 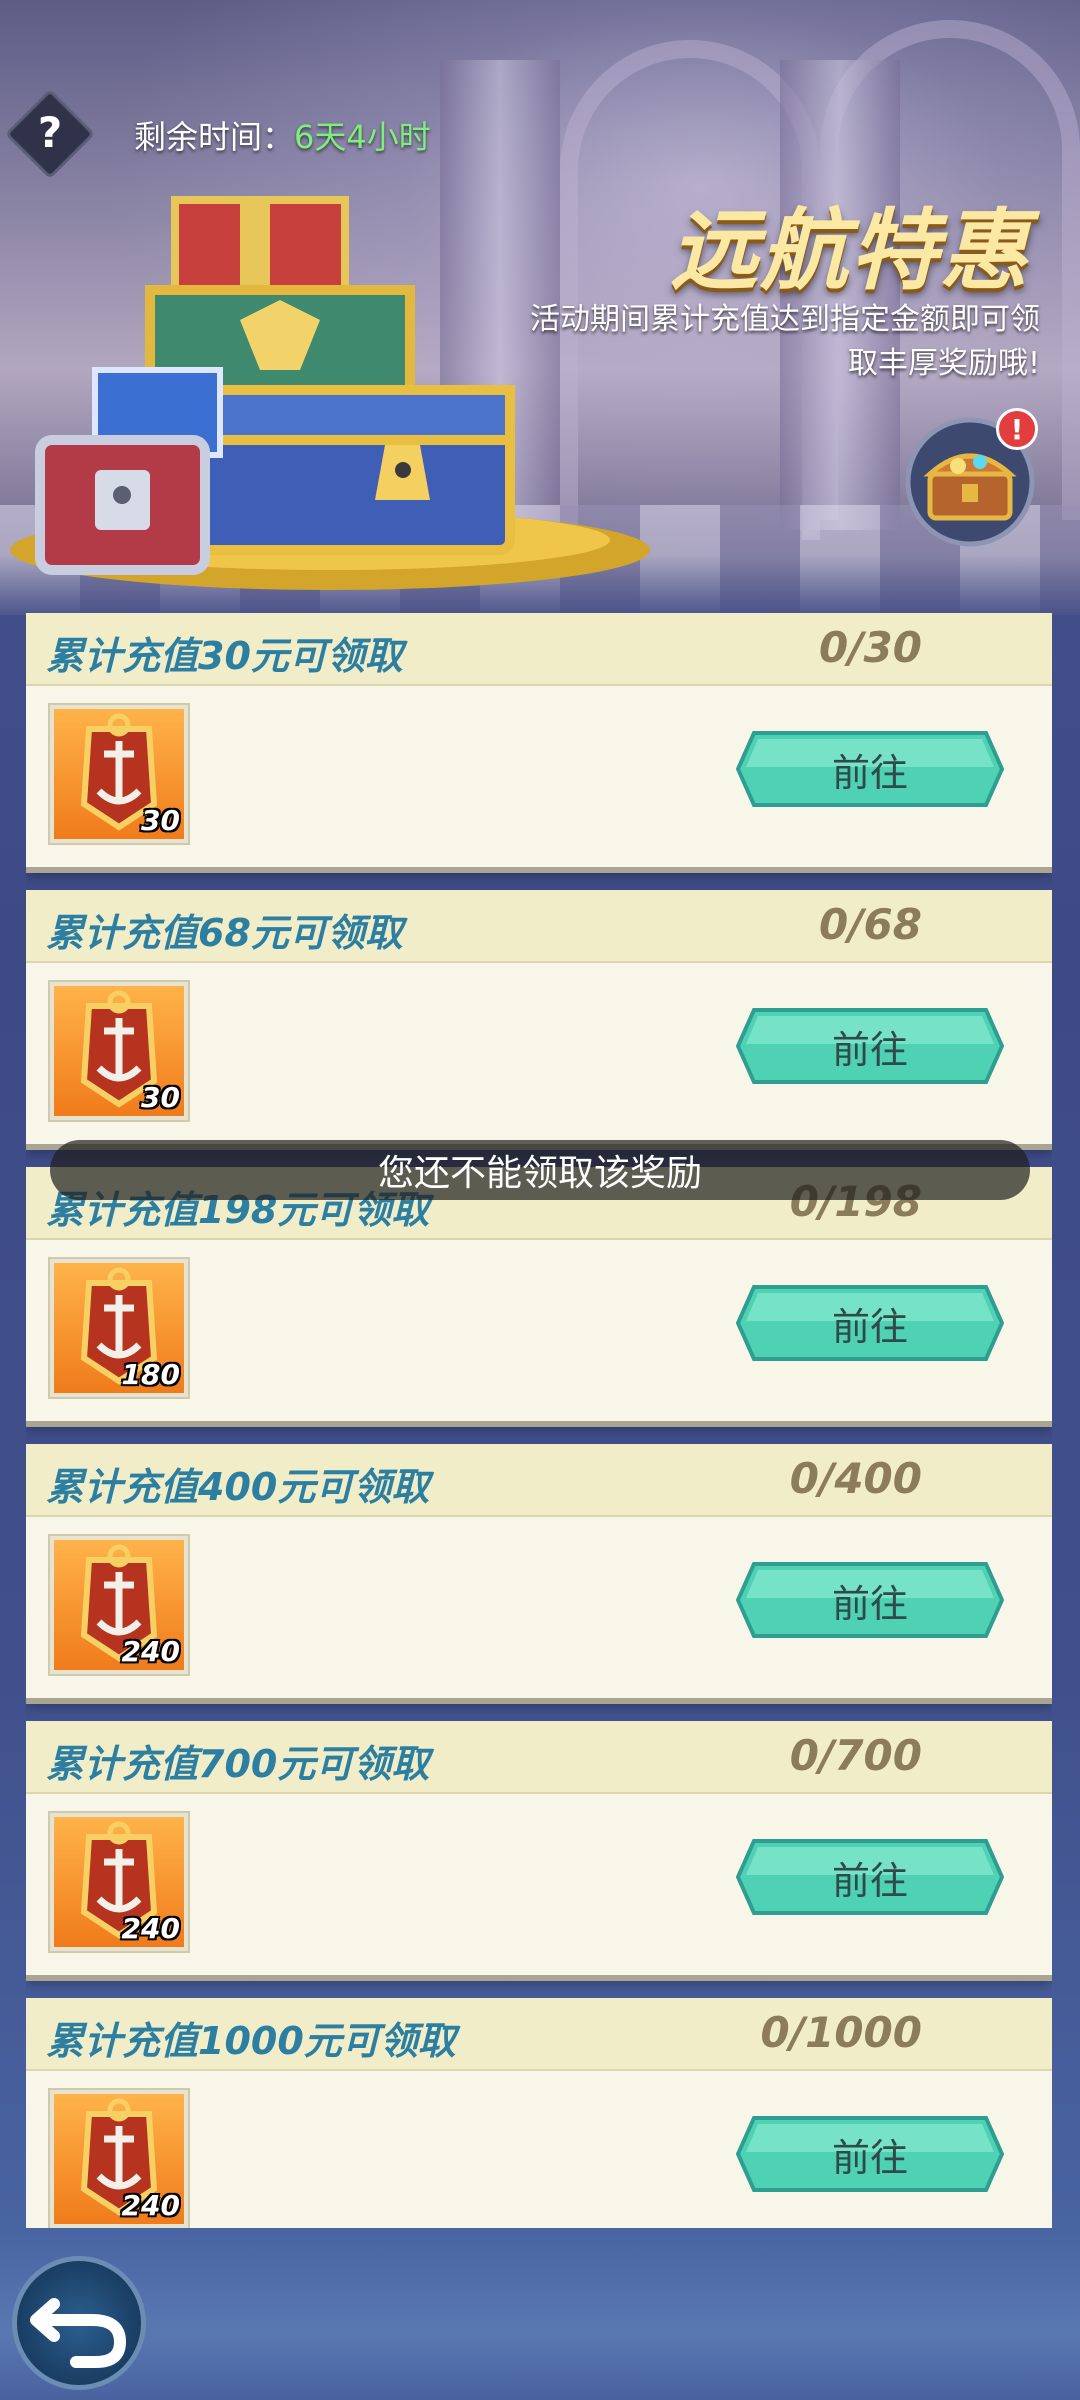 I want to click on reward-card: 累计充值1000元可领取 0/1000 240 前往, so click(x=539, y=2113).